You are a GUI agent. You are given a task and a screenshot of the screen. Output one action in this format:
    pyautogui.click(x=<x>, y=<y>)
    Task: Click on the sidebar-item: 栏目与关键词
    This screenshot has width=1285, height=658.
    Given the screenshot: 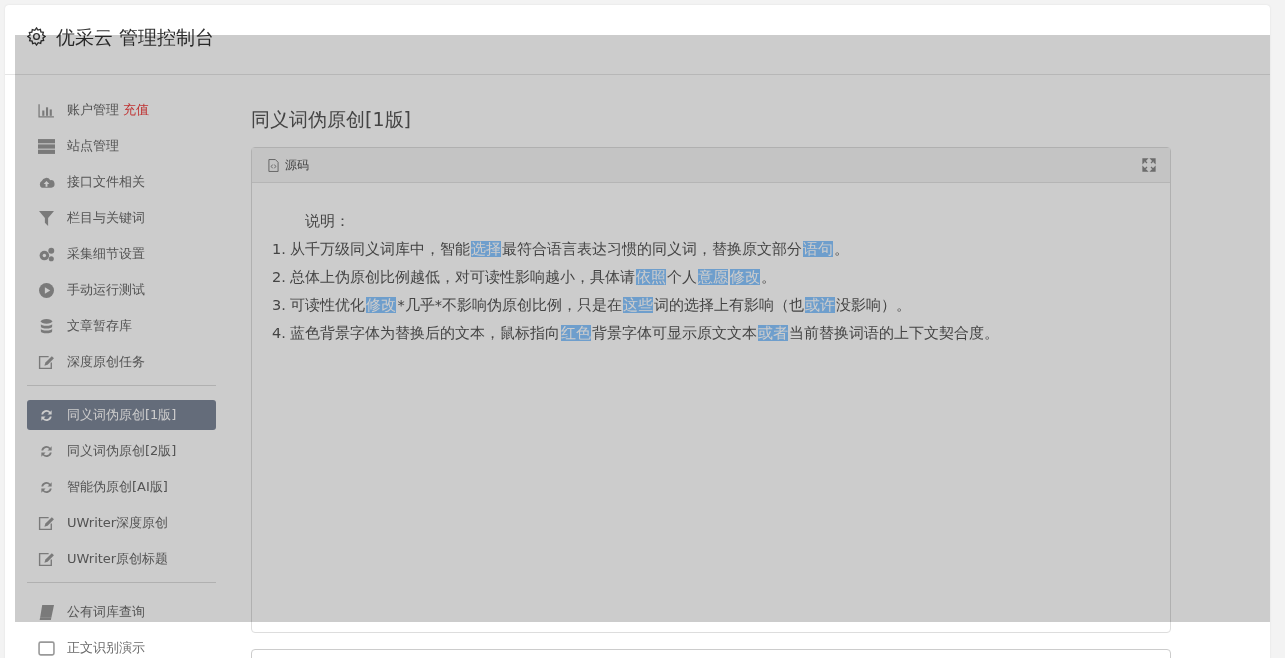 What is the action you would take?
    pyautogui.click(x=121, y=218)
    